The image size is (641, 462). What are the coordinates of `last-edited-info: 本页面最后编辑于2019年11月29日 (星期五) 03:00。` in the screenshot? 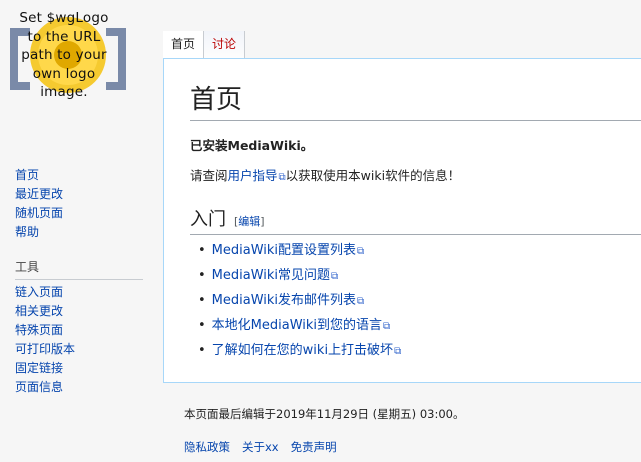 It's located at (324, 414).